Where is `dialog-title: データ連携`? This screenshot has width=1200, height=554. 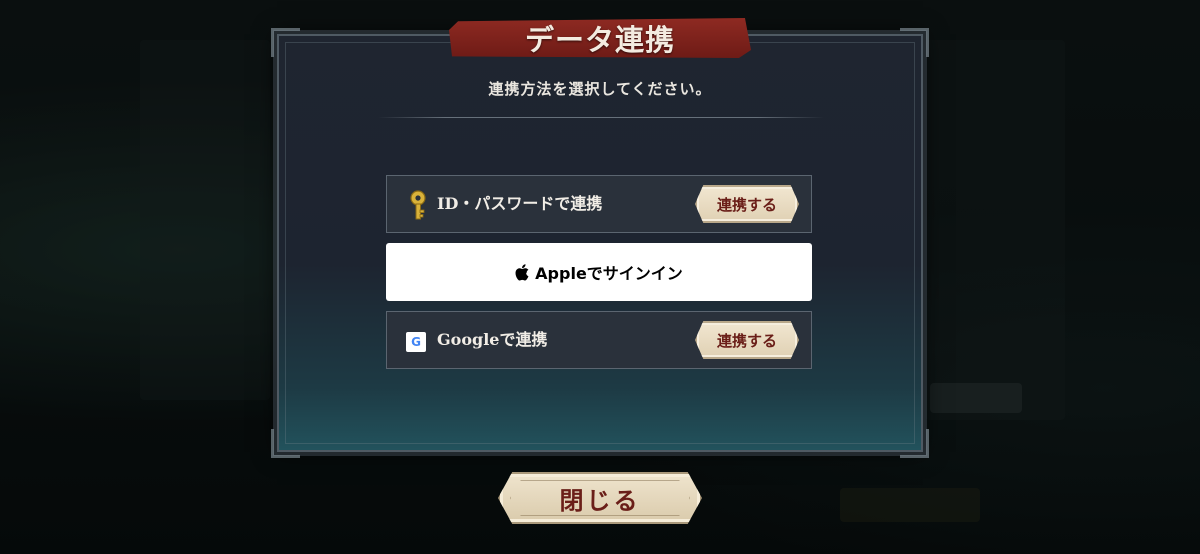 dialog-title: データ連携 is located at coordinates (599, 40).